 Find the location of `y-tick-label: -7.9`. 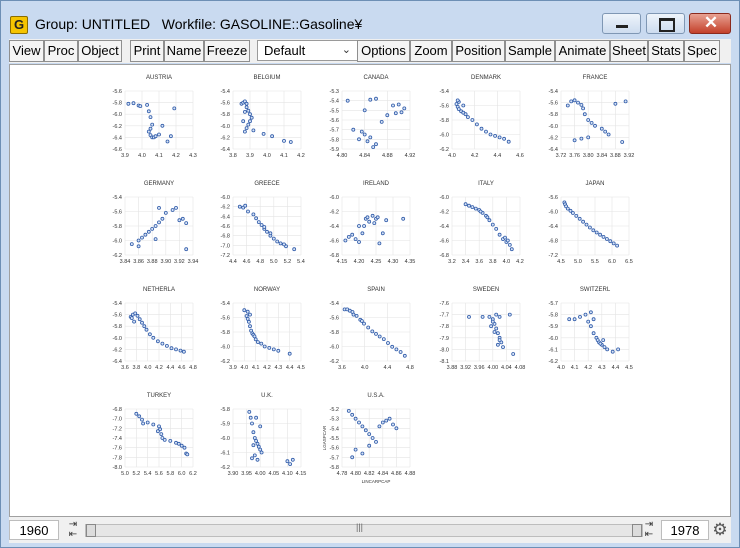

y-tick-label: -7.9 is located at coordinates (444, 339).